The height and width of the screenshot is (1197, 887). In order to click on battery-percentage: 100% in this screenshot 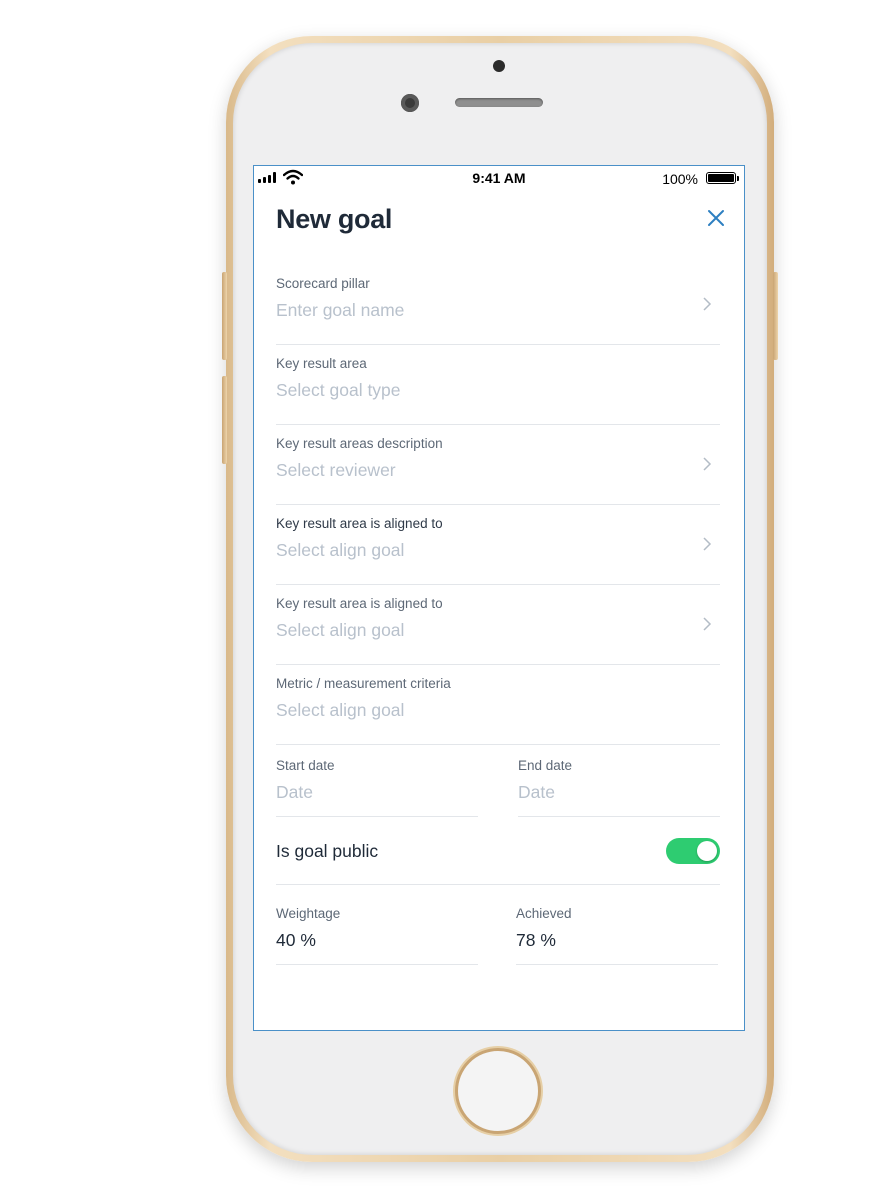, I will do `click(680, 179)`.